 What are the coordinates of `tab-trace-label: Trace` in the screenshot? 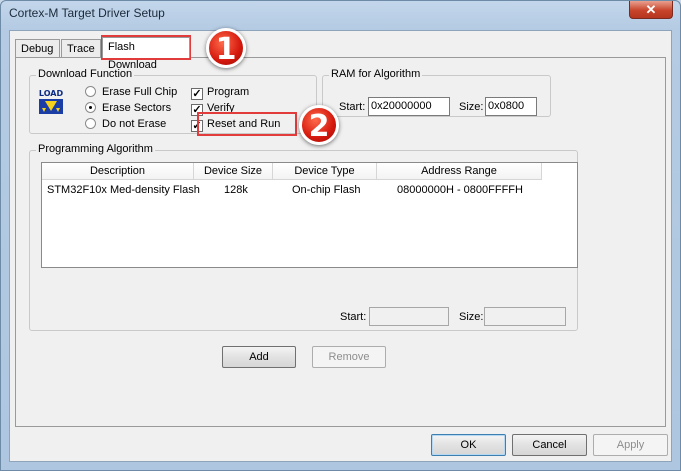 It's located at (81, 49).